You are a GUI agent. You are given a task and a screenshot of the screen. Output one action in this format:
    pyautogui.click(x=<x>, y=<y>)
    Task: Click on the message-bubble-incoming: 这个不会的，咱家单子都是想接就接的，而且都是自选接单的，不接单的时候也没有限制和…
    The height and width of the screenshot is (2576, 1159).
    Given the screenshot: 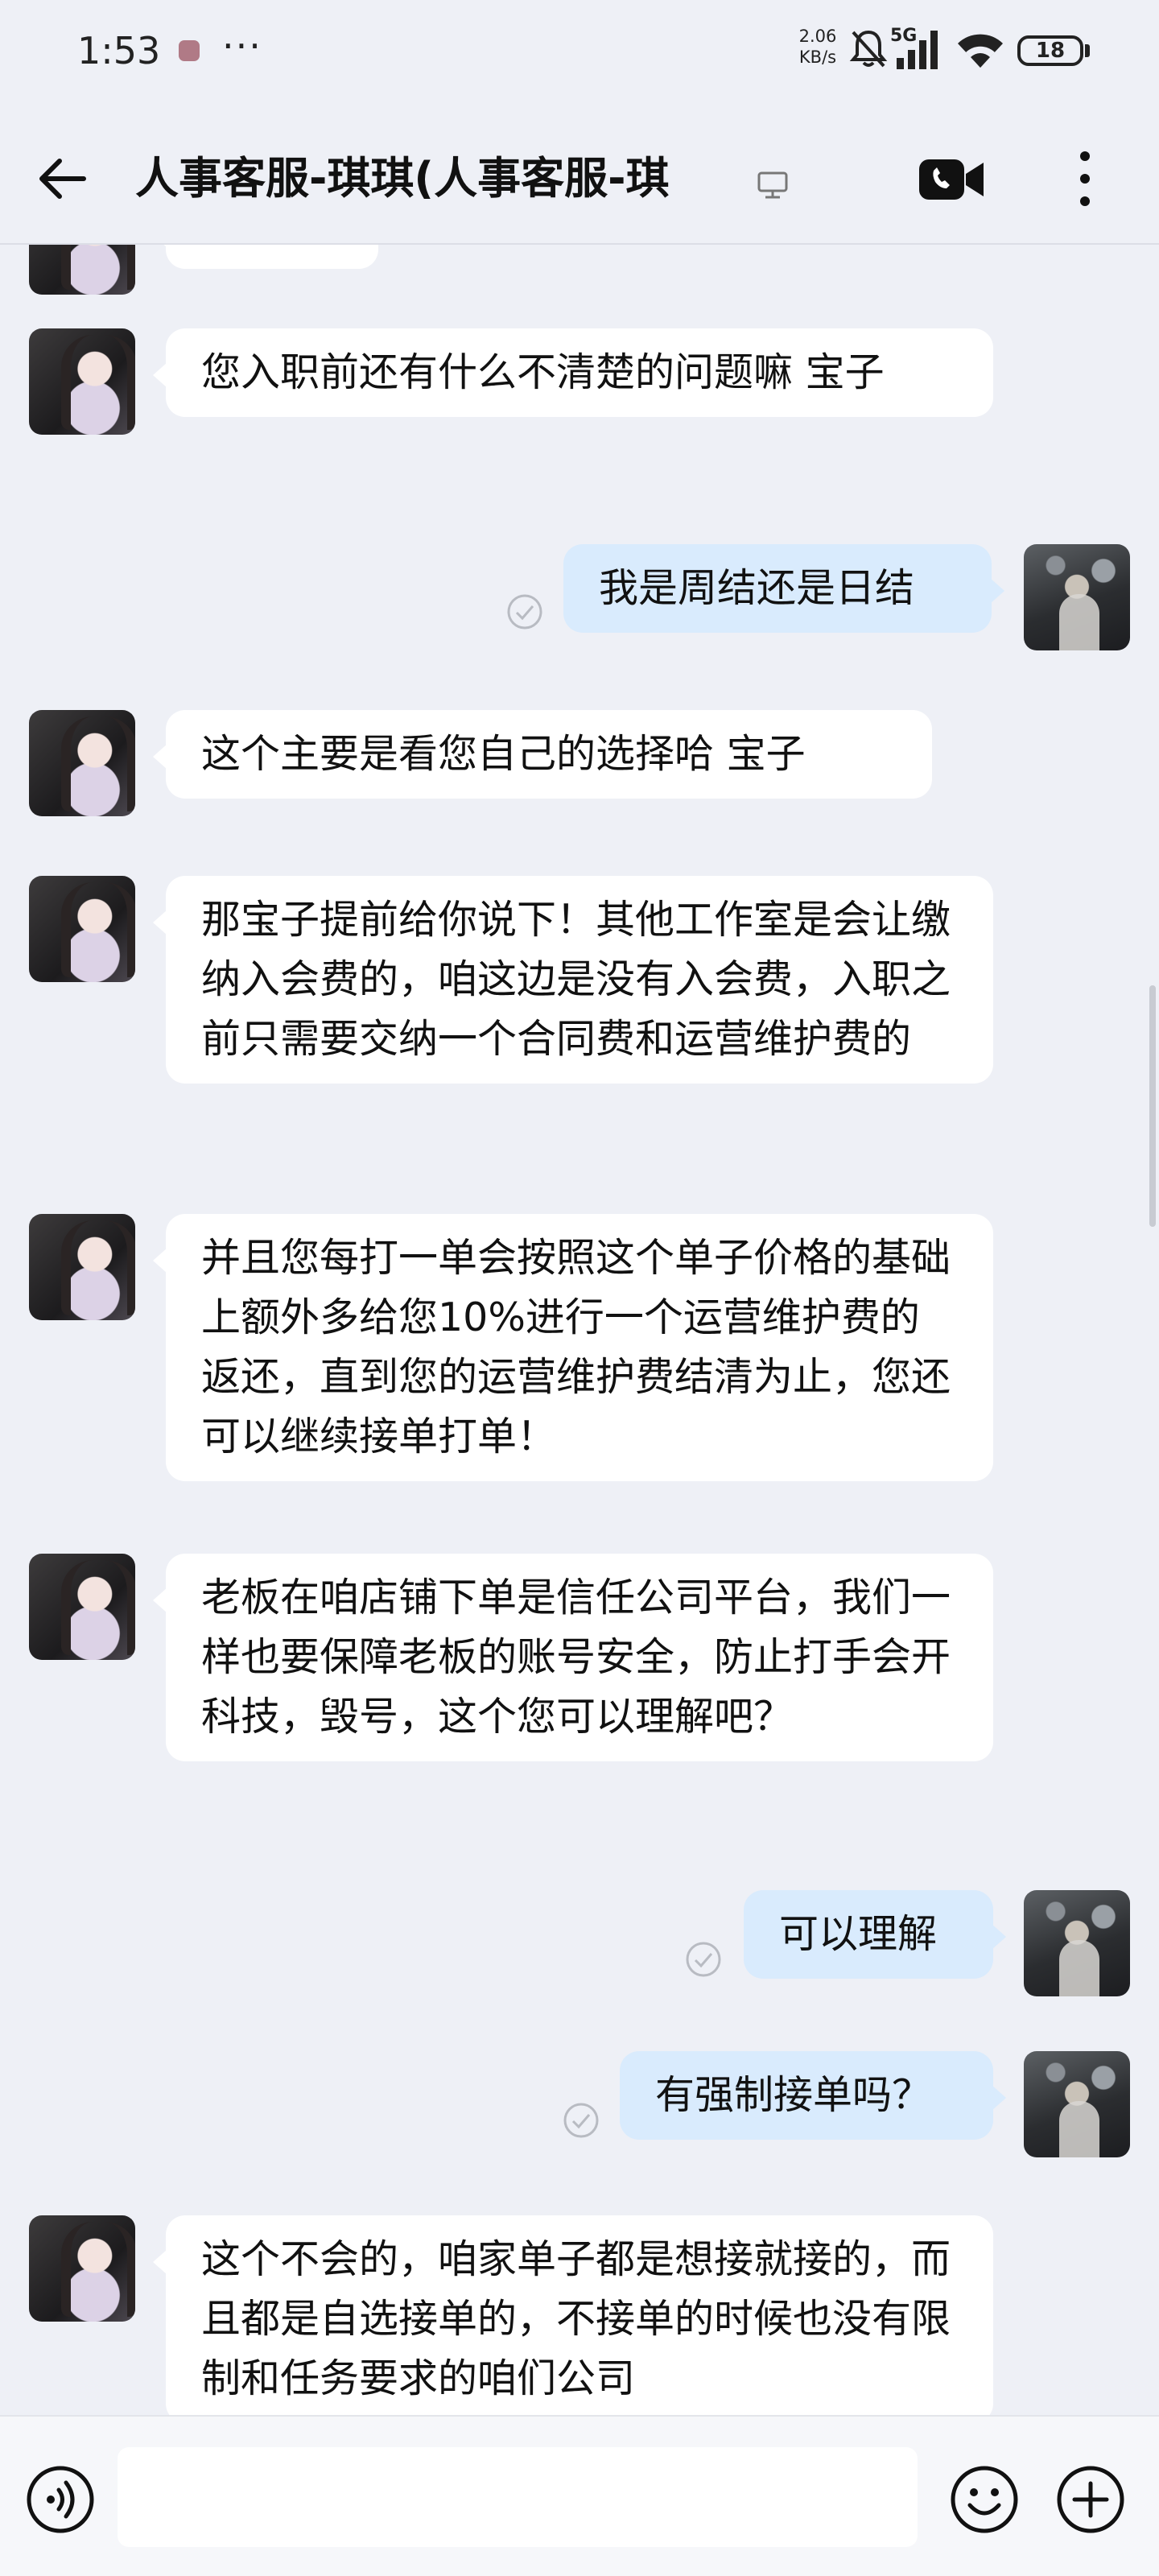 What is the action you would take?
    pyautogui.click(x=573, y=2315)
    